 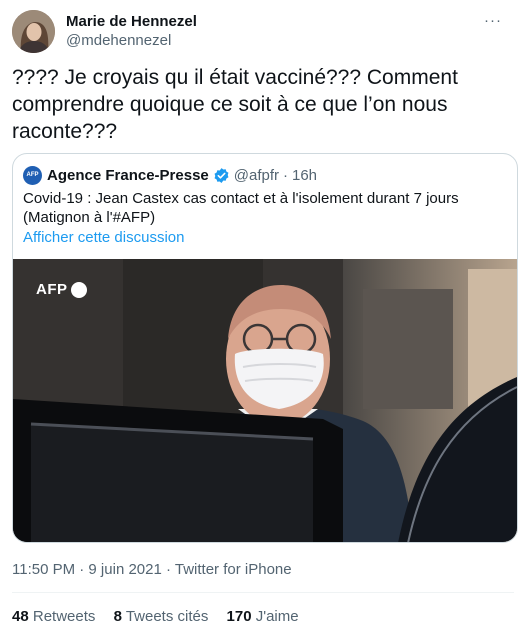 I want to click on quotes-count: 8, so click(x=117, y=616).